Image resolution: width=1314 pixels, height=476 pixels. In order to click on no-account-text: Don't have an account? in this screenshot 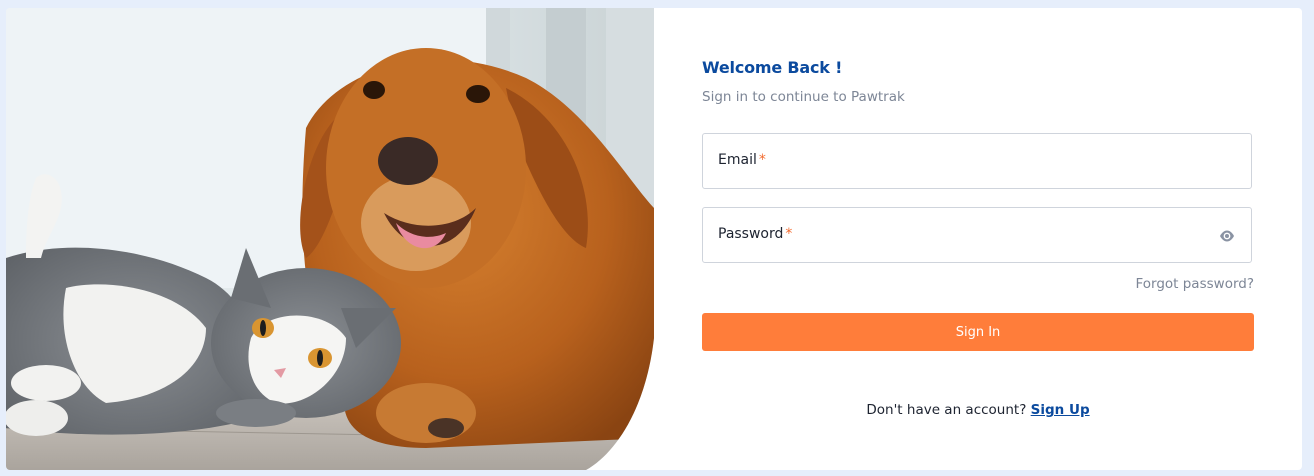, I will do `click(946, 410)`.